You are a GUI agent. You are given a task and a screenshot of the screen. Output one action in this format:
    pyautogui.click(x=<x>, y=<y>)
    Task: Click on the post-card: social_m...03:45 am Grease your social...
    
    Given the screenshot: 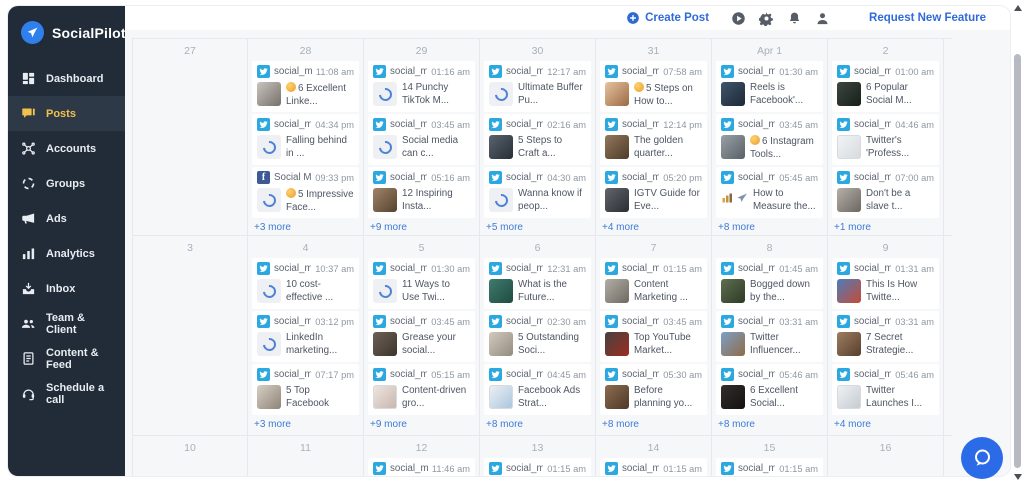 What is the action you would take?
    pyautogui.click(x=421, y=336)
    